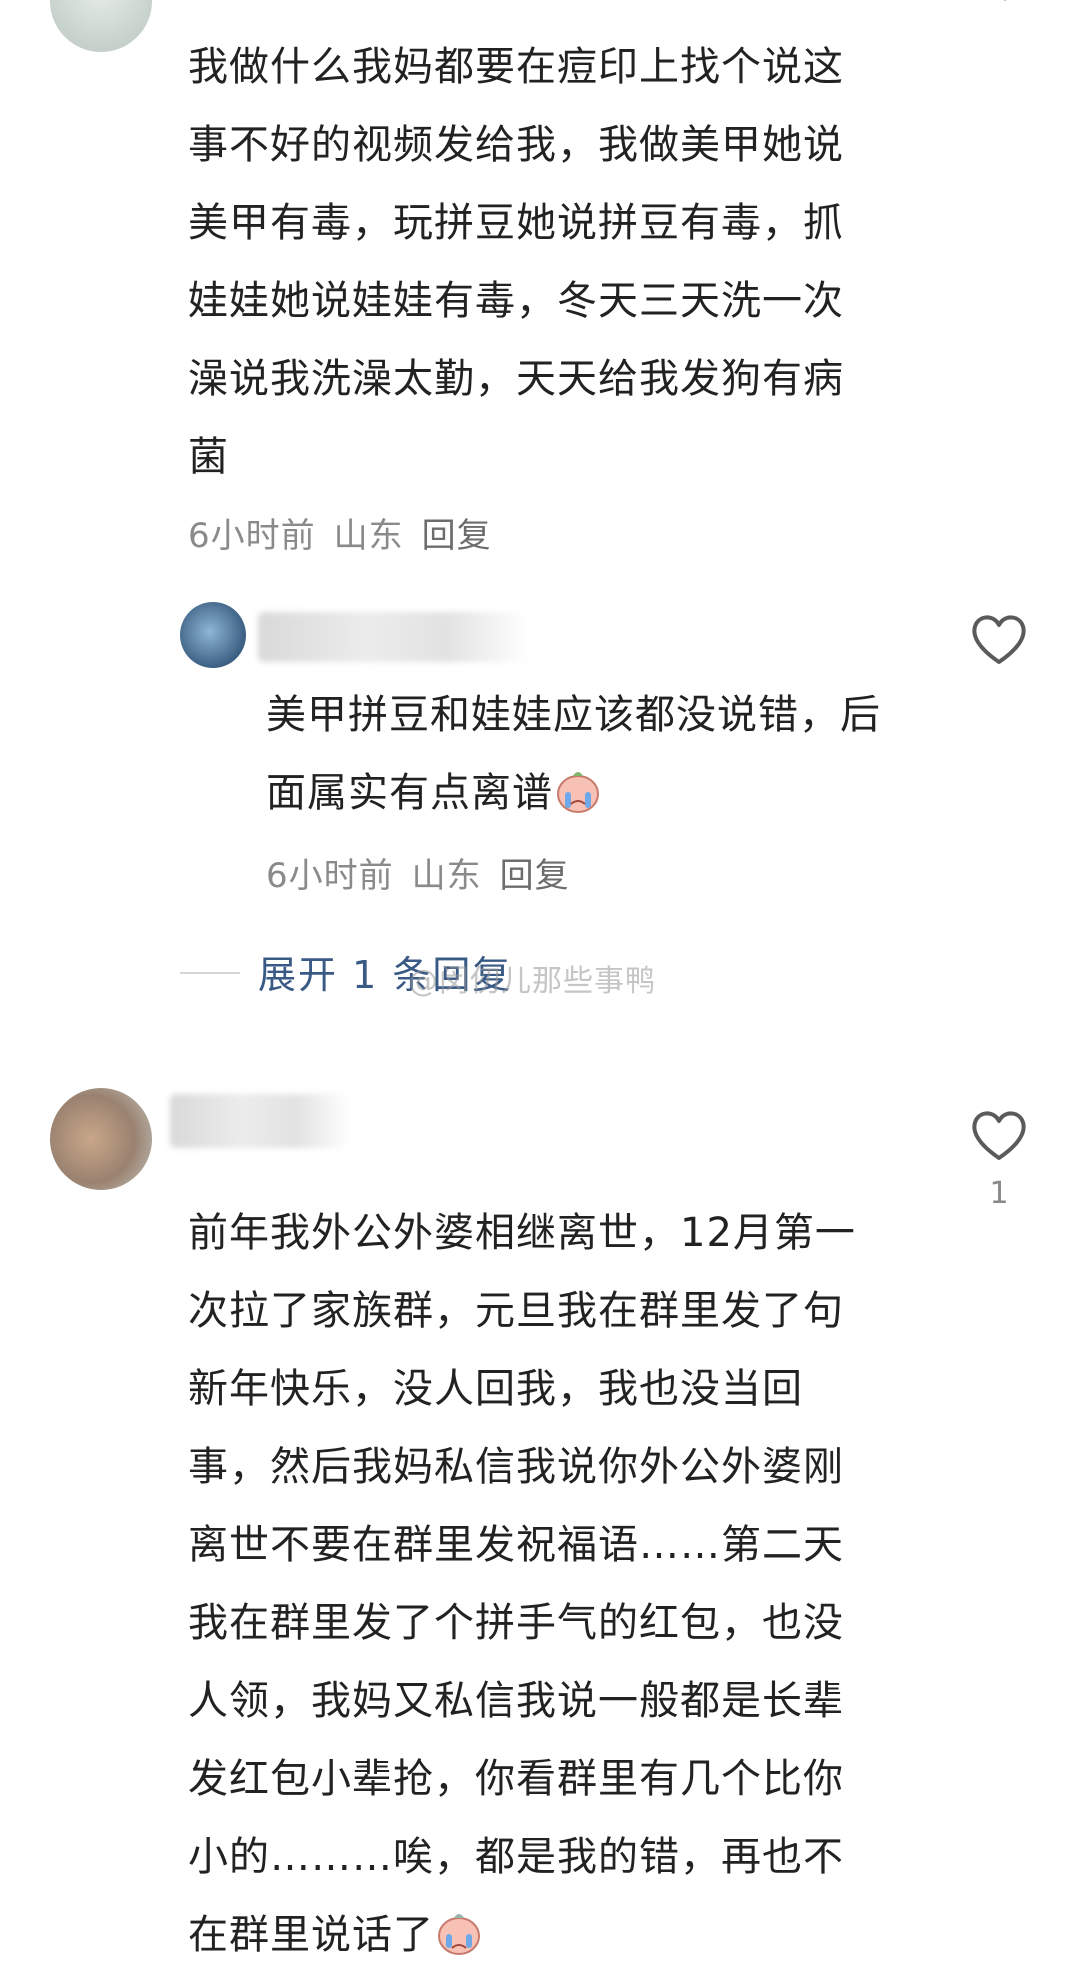  What do you see at coordinates (573, 754) in the screenshot?
I see `reply-text: 美甲拼豆和娃娃应该都没说错，后 面属实有点离谱` at bounding box center [573, 754].